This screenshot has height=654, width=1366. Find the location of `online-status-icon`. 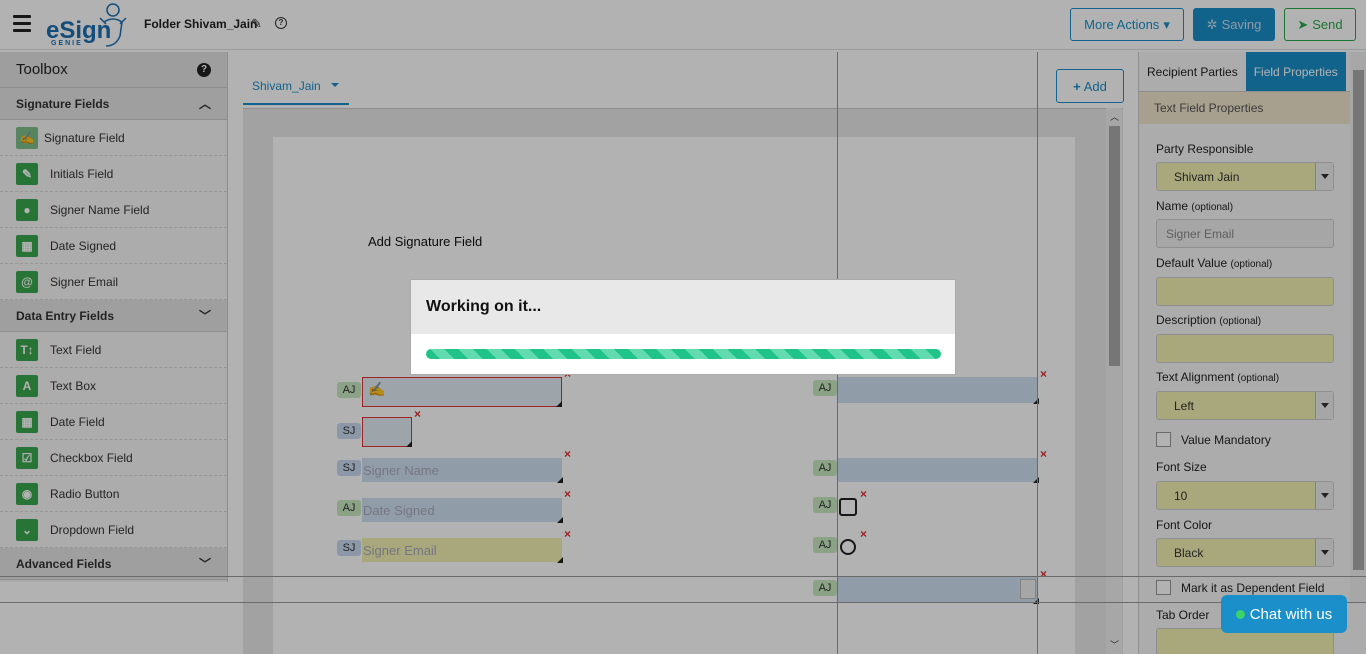

online-status-icon is located at coordinates (1240, 614).